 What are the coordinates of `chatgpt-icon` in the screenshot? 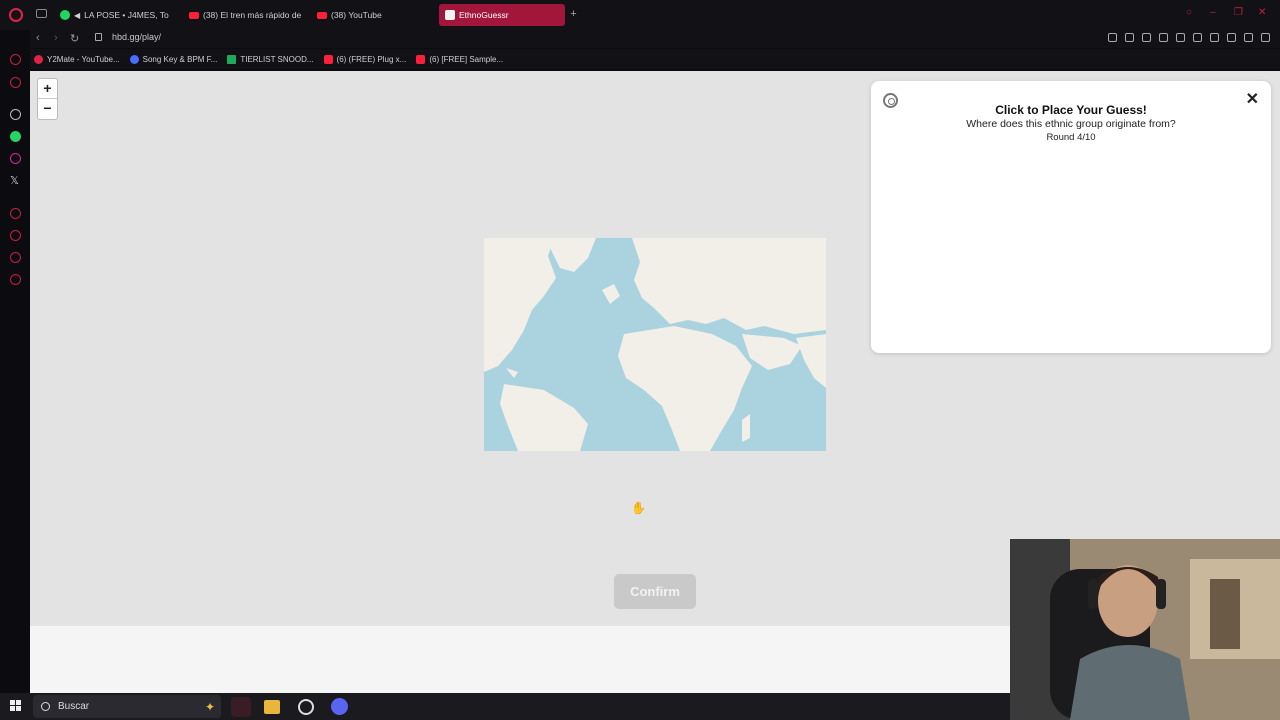 It's located at (15, 114).